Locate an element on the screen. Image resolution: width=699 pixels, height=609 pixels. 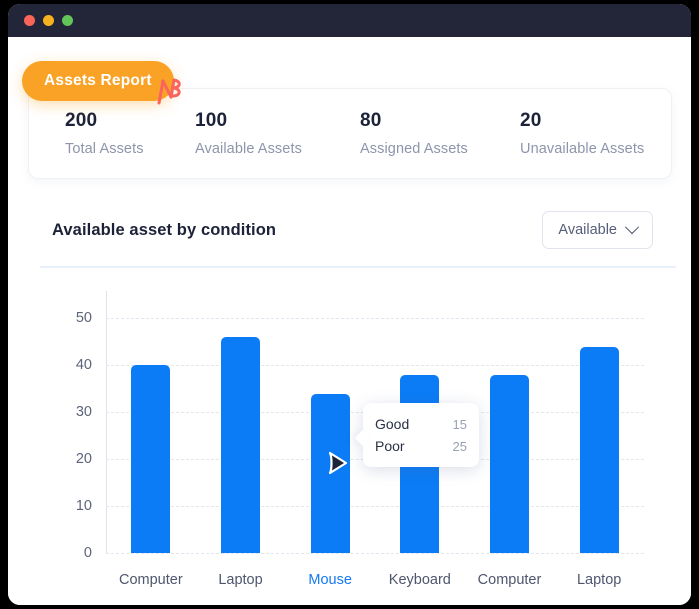
header-divider is located at coordinates (358, 267).